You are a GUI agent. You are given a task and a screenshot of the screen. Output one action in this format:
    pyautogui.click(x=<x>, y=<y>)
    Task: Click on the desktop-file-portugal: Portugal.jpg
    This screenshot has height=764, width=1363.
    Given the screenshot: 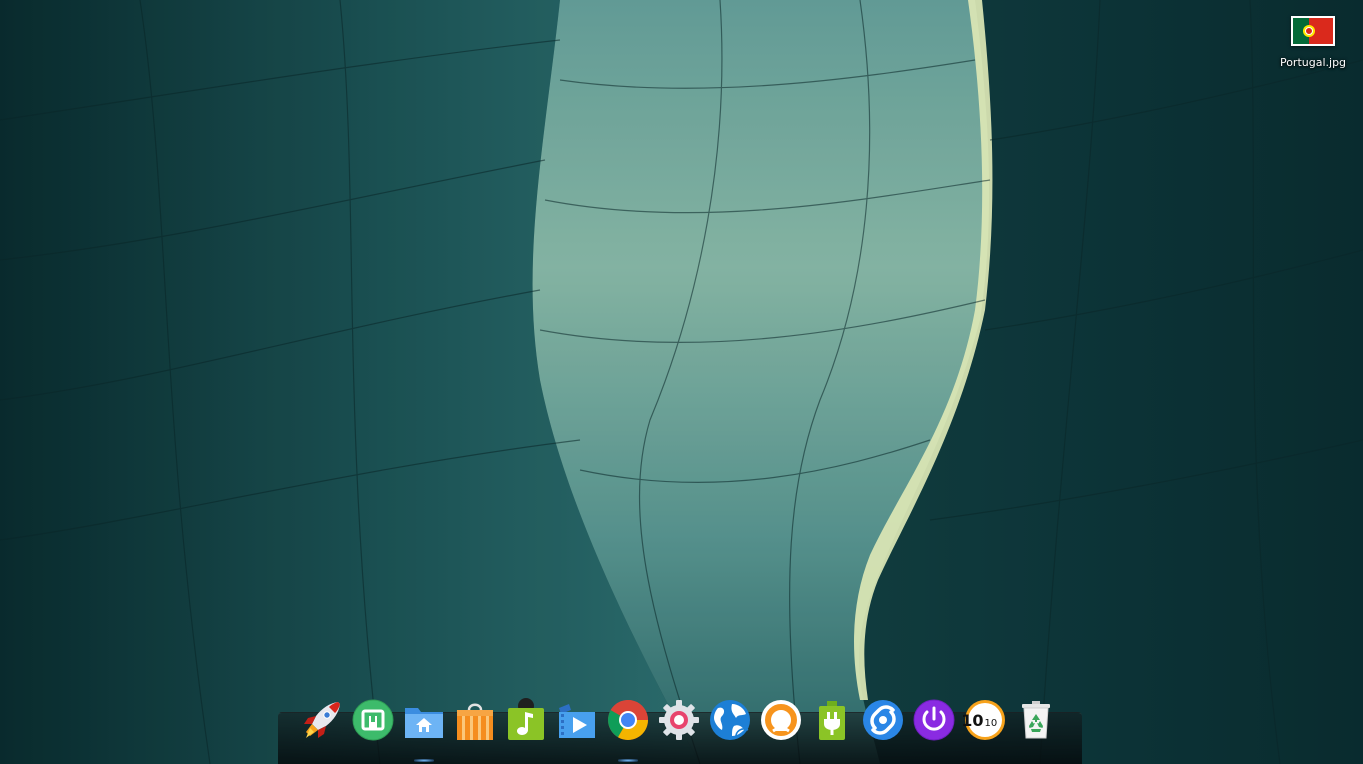 What is the action you would take?
    pyautogui.click(x=1313, y=42)
    